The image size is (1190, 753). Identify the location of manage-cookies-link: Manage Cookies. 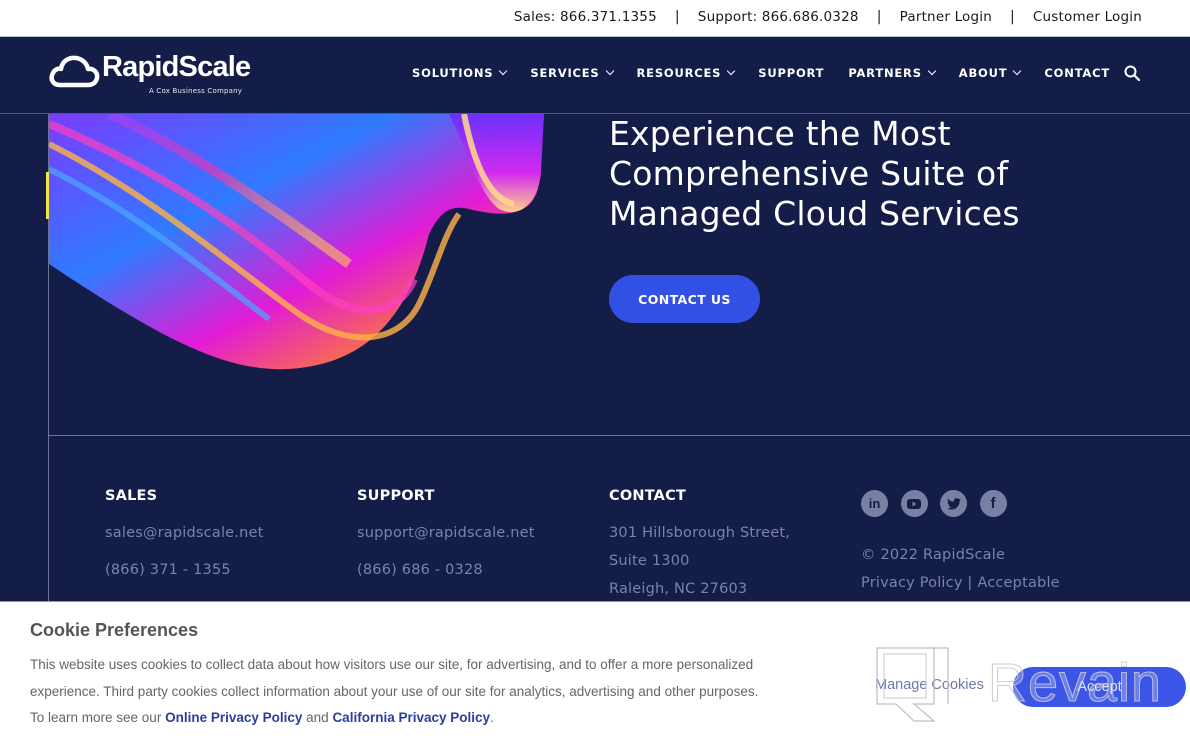
(929, 685).